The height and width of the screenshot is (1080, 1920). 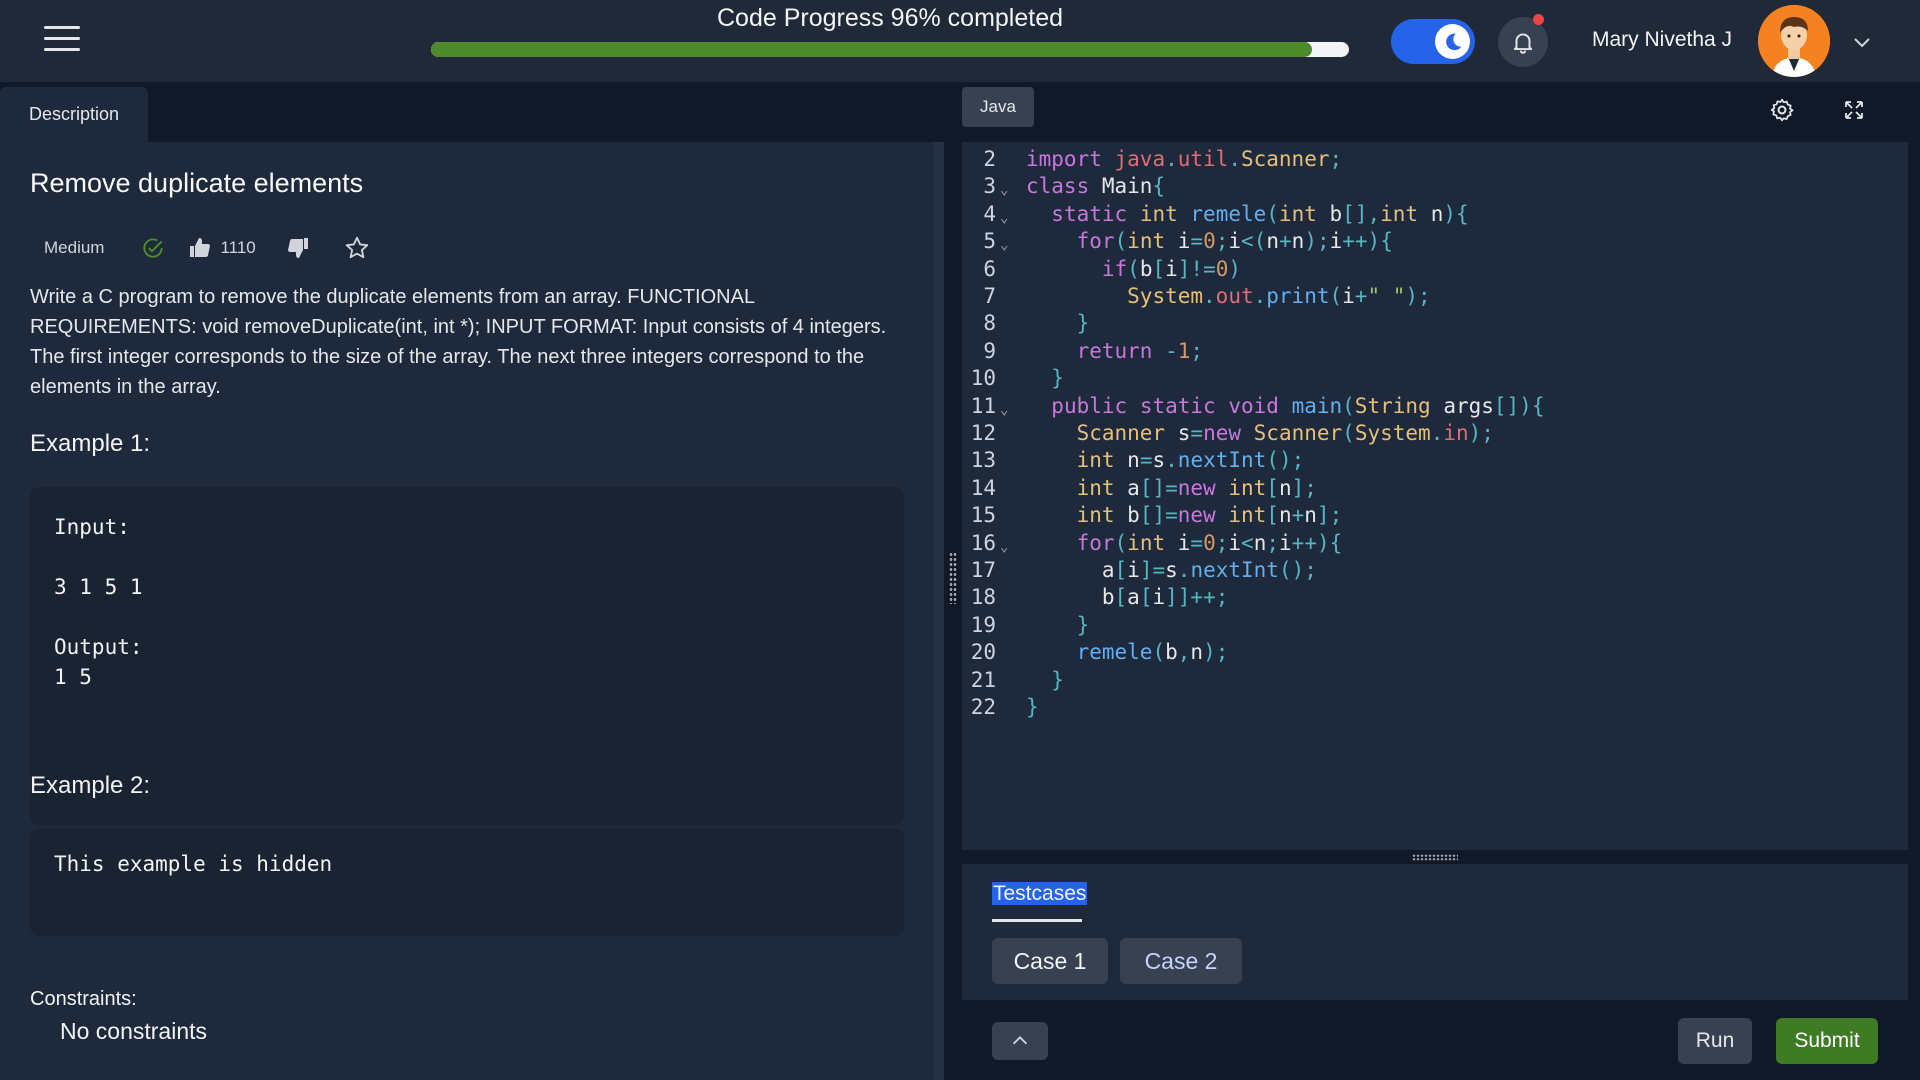 I want to click on avatar, so click(x=1794, y=41).